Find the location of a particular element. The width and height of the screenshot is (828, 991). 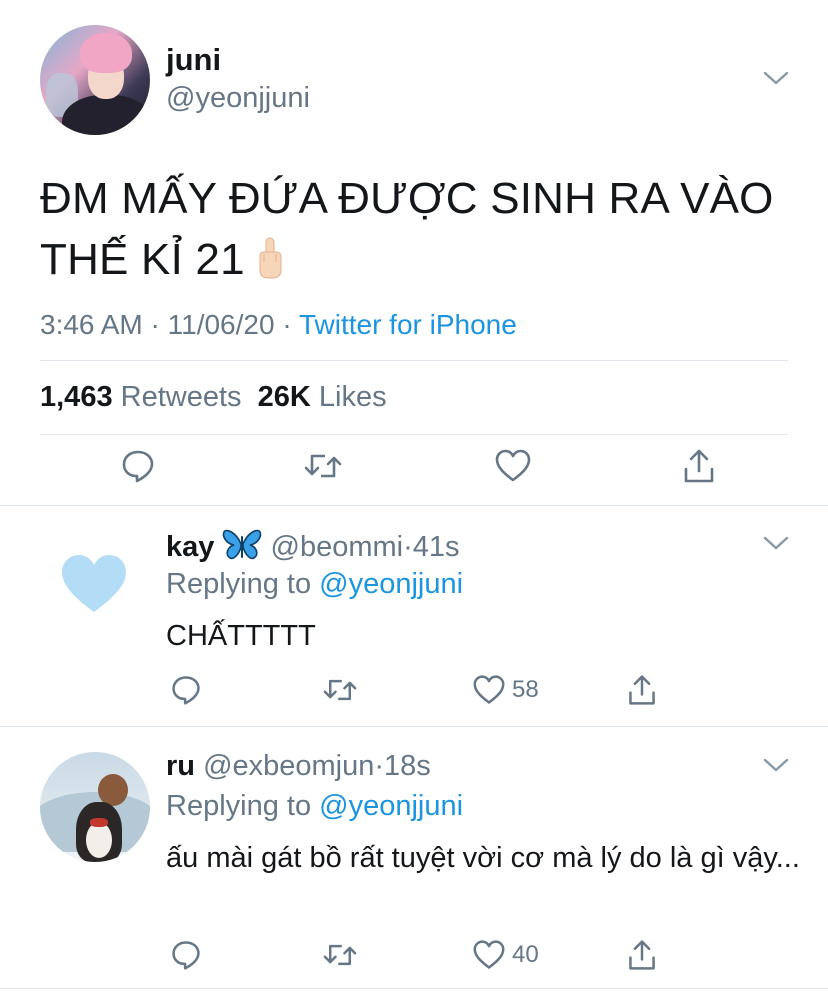

like-count: 58 is located at coordinates (525, 689).